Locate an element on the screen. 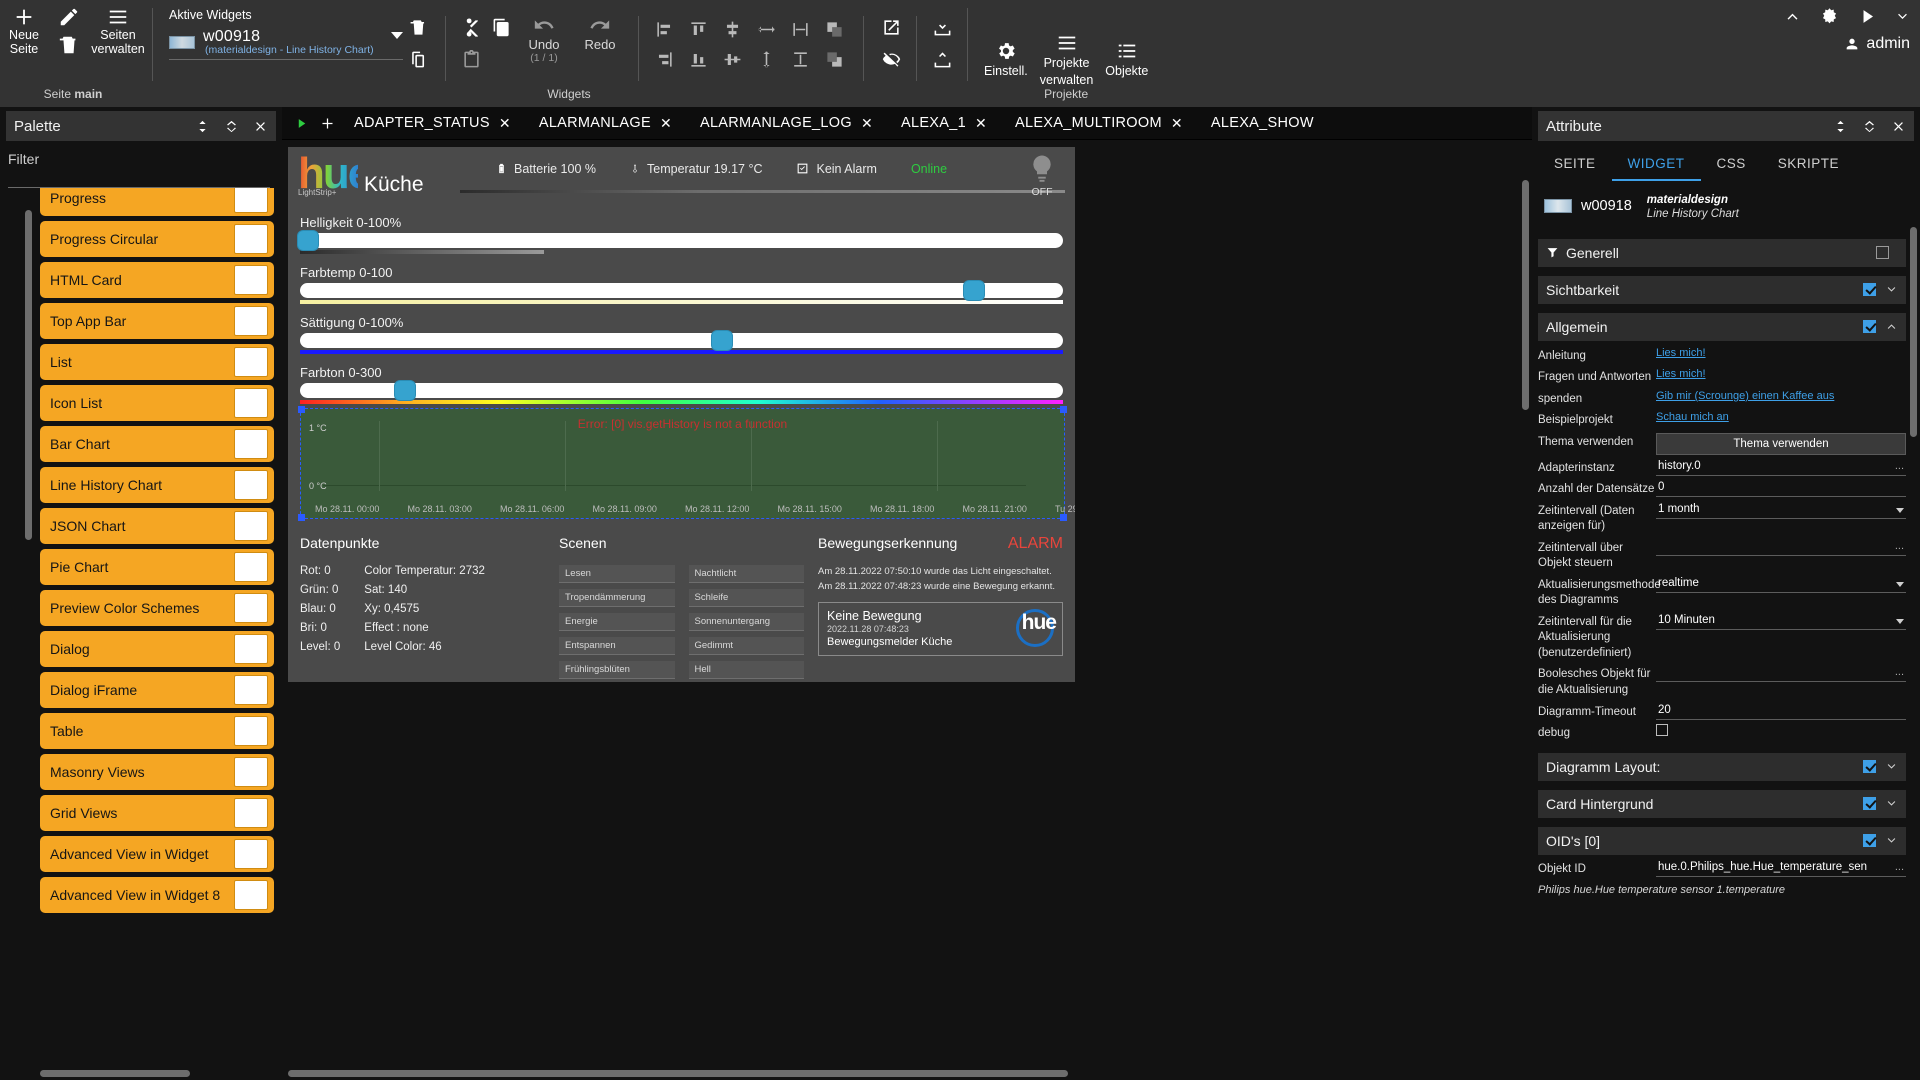 The height and width of the screenshot is (1080, 1920). scene-button: Sonnenuntergang is located at coordinates (746, 622).